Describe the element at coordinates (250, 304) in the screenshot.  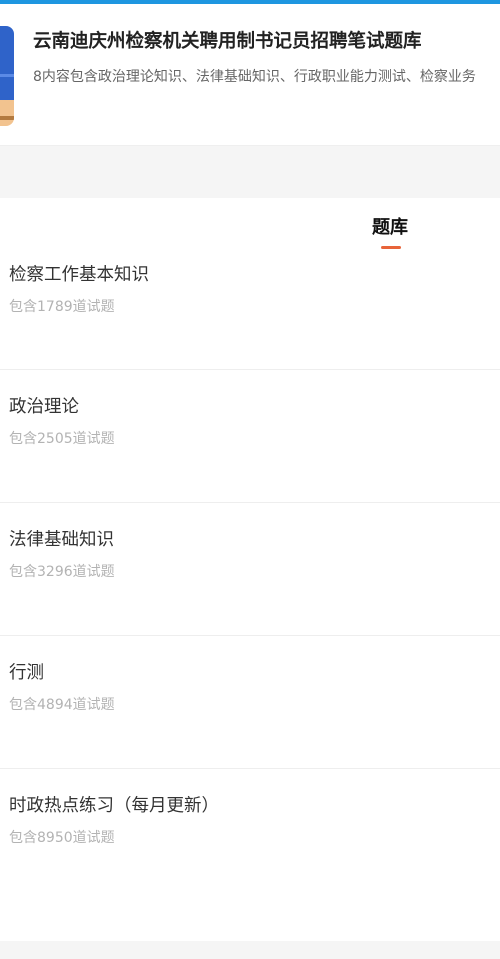
I see `question-bank-item: 检察工作基本知识 包含1789道试题` at that location.